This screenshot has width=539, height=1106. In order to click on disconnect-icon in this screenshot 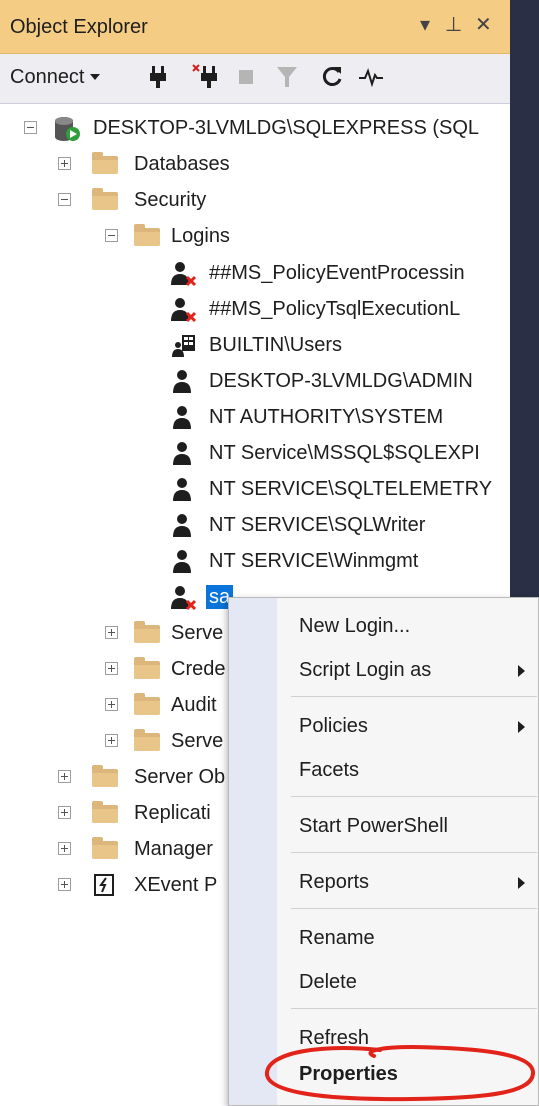, I will do `click(206, 77)`.